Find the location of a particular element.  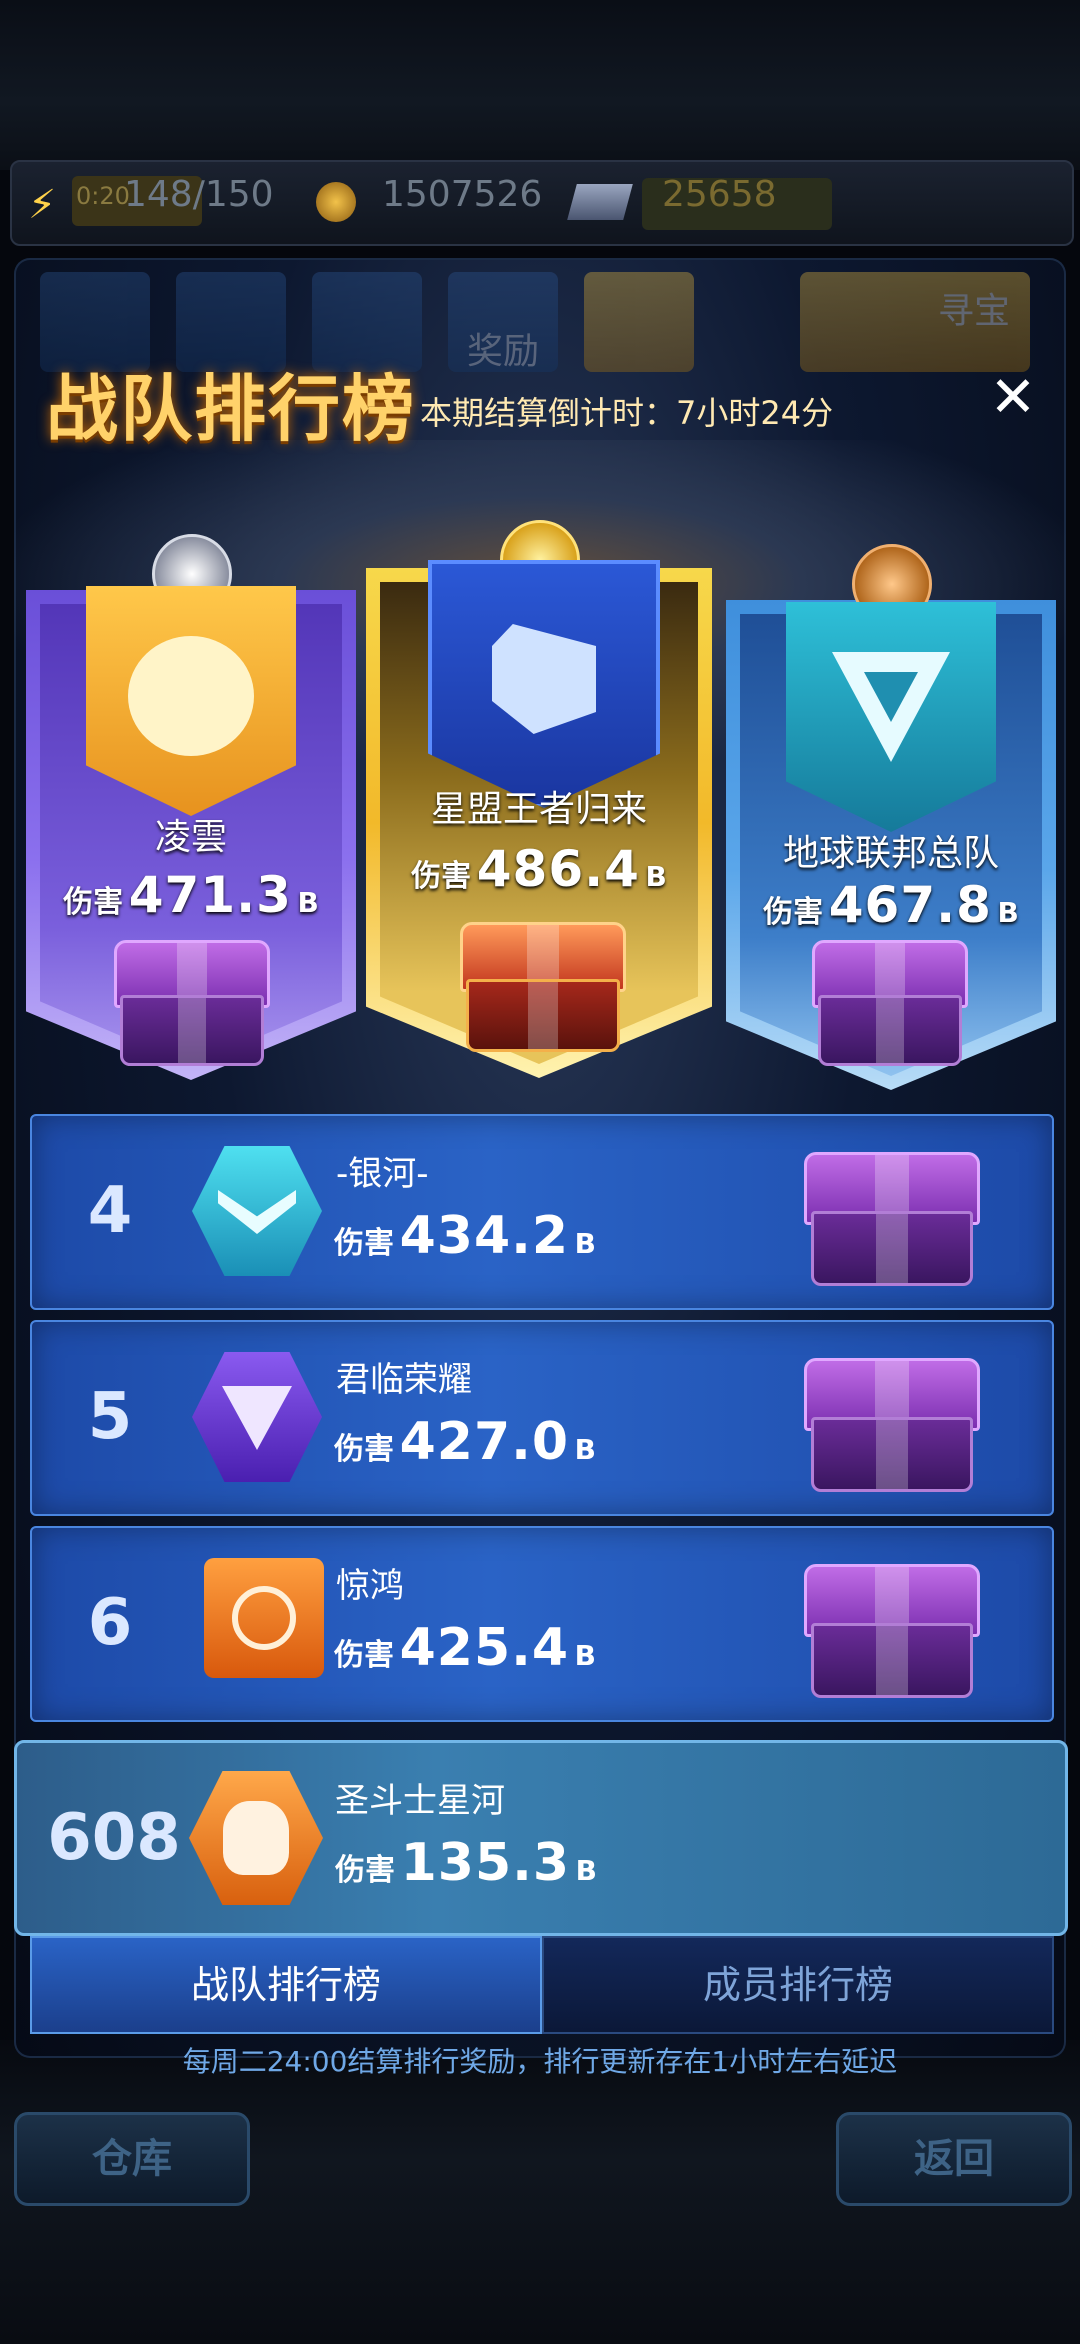

rank-row: 5 君临荣耀 伤害 427.0 B is located at coordinates (542, 1418).